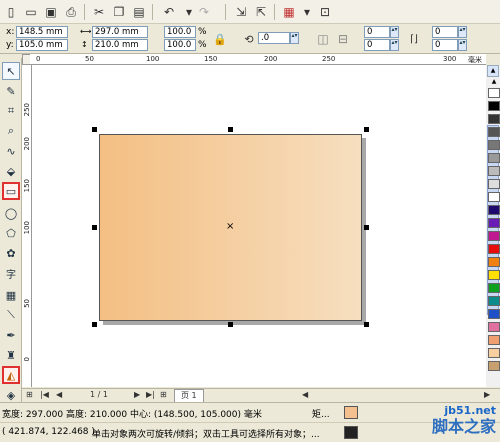 This screenshot has width=500, height=442. What do you see at coordinates (11, 111) in the screenshot?
I see `crop-tool-icon: ⌗` at bounding box center [11, 111].